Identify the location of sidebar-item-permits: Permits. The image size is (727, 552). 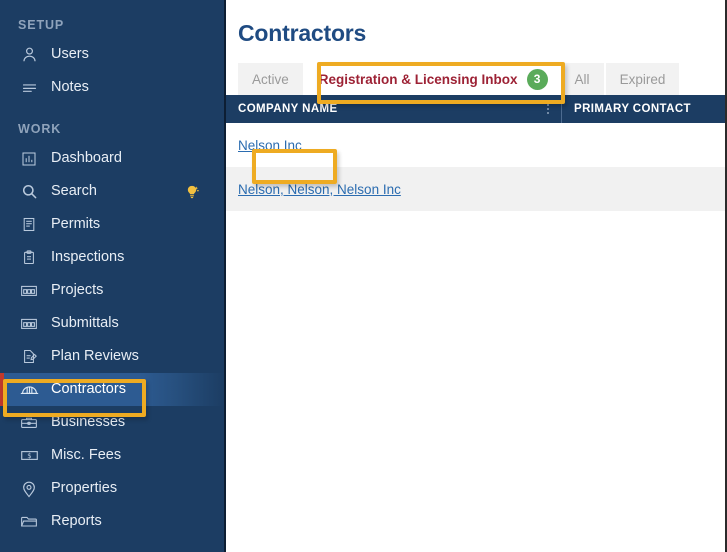
(112, 224).